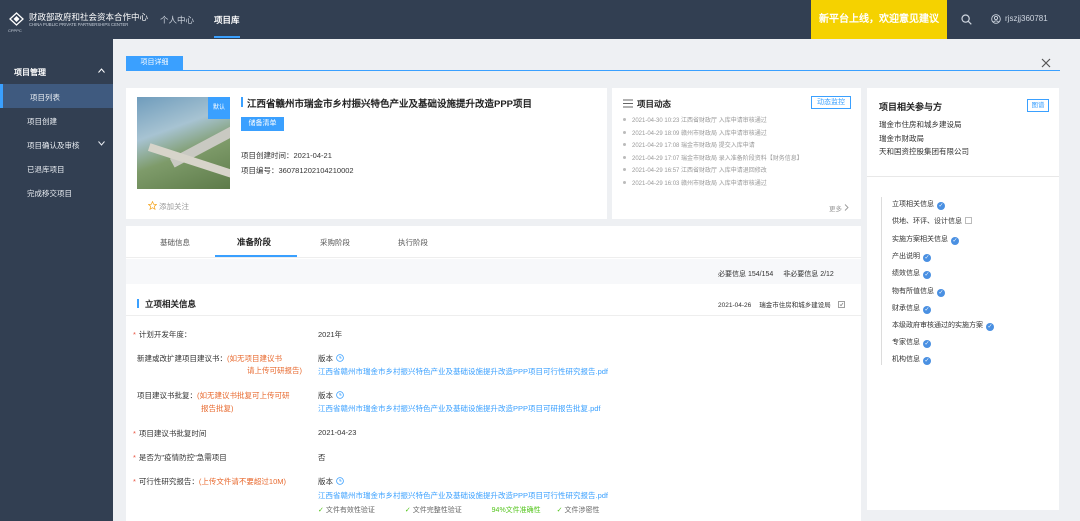 The image size is (1080, 521). I want to click on follow-label: 添加关注, so click(174, 206).